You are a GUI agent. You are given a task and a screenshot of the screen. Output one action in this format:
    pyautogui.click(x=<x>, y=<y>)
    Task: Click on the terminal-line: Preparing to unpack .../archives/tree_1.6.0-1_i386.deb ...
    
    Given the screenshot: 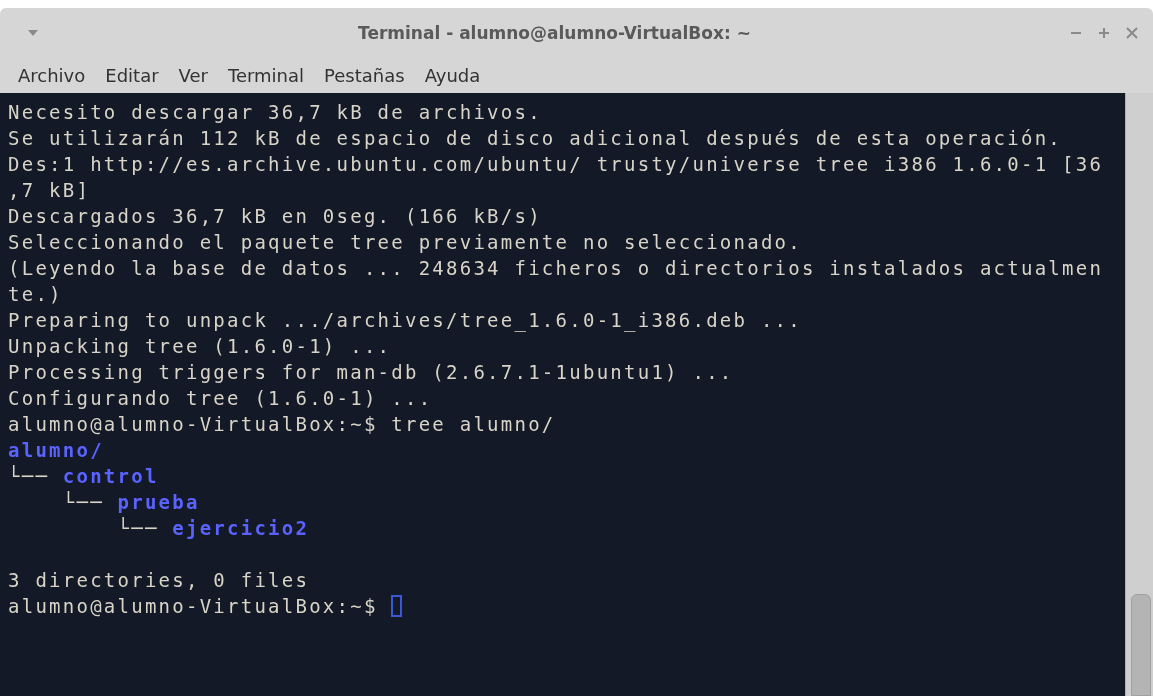 What is the action you would take?
    pyautogui.click(x=405, y=320)
    